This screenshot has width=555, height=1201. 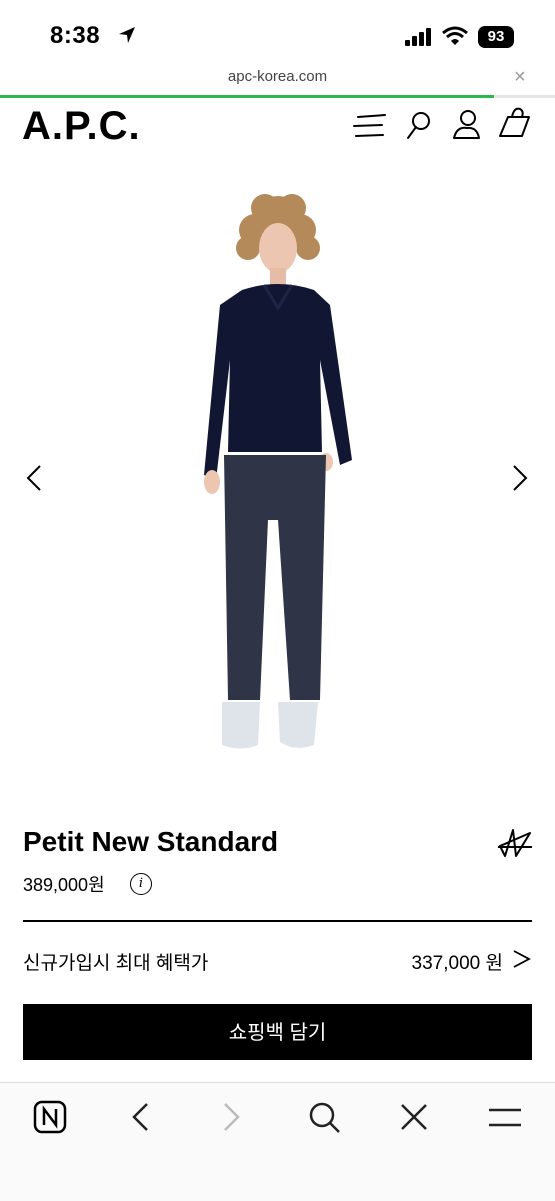 What do you see at coordinates (81, 126) in the screenshot?
I see `site-logo: A.P.C.` at bounding box center [81, 126].